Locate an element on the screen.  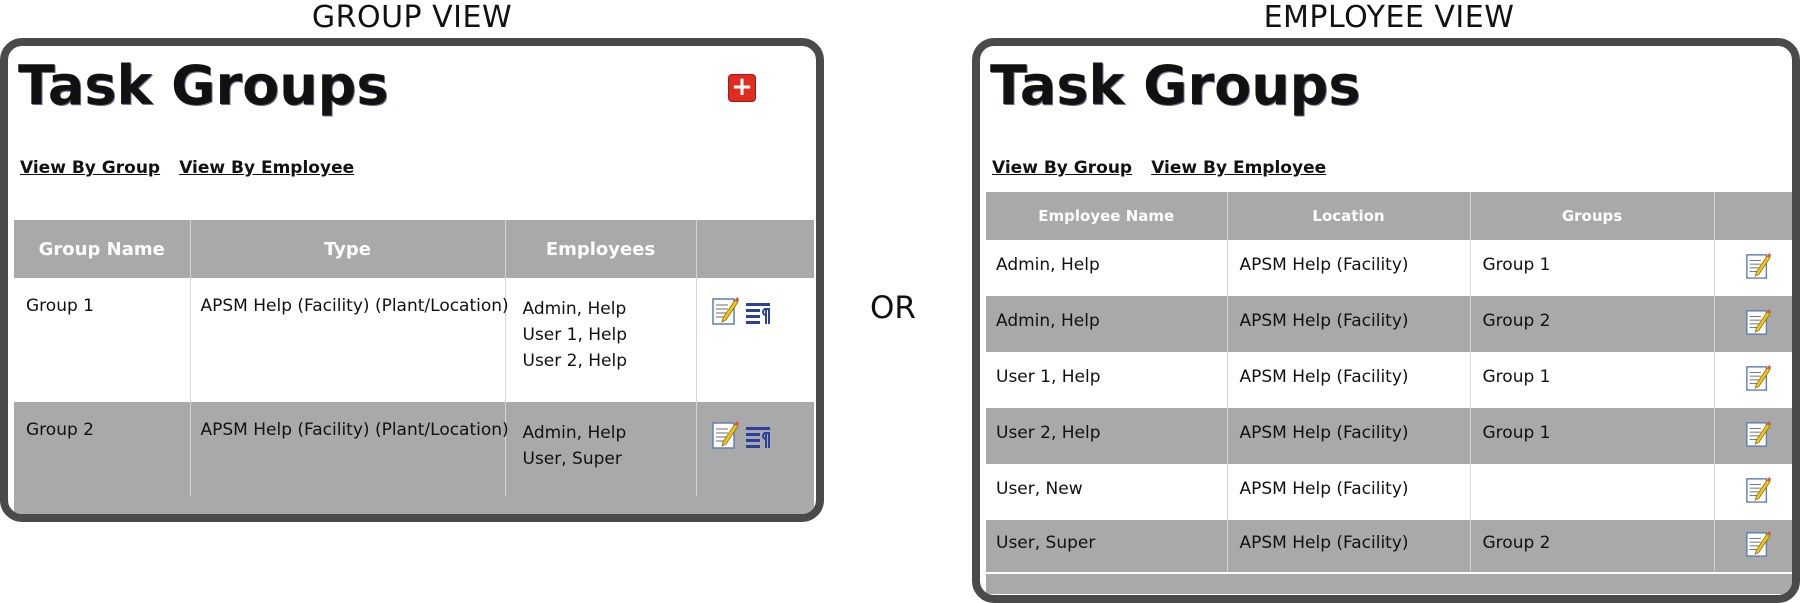
employee-name: User 1, Help is located at coordinates (575, 335).